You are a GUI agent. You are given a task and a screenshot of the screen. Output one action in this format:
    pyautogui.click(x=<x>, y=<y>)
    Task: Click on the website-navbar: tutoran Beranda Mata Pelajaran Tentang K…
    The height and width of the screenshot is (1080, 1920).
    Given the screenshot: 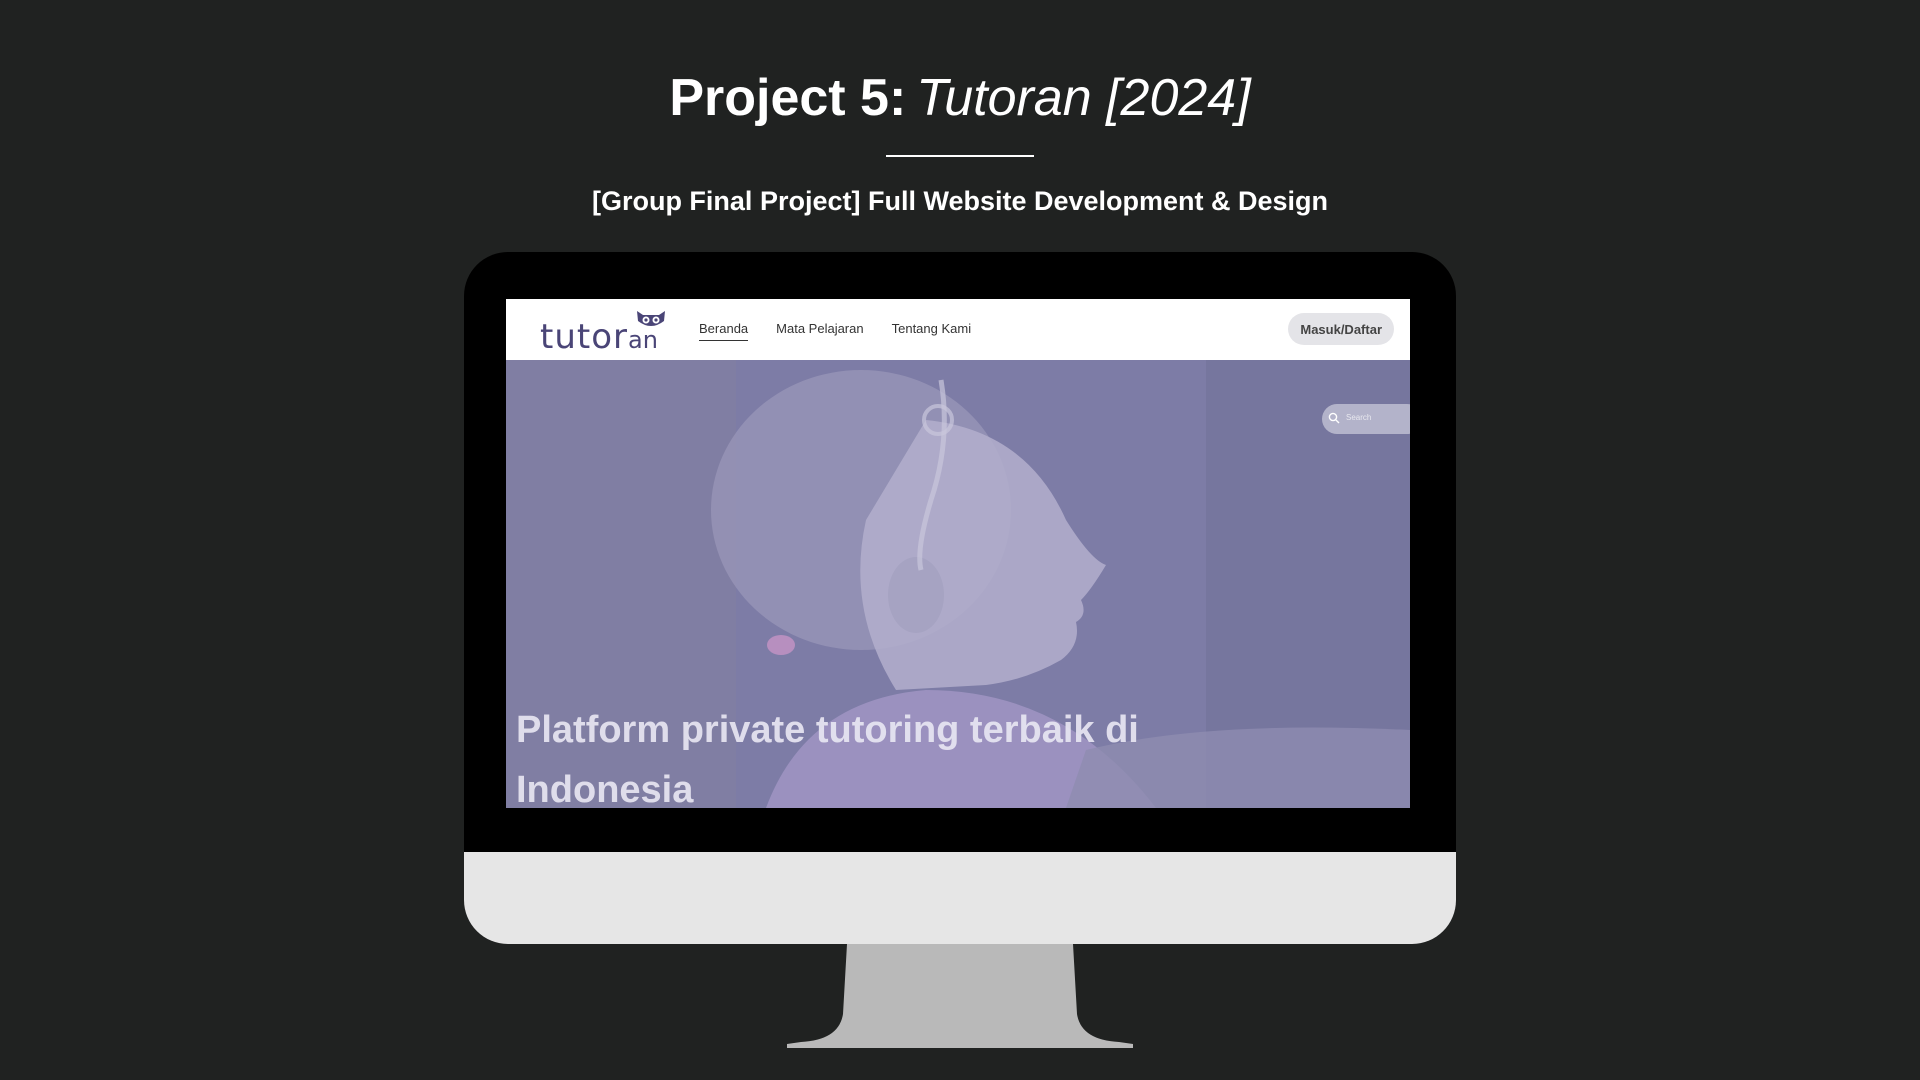 What is the action you would take?
    pyautogui.click(x=958, y=329)
    